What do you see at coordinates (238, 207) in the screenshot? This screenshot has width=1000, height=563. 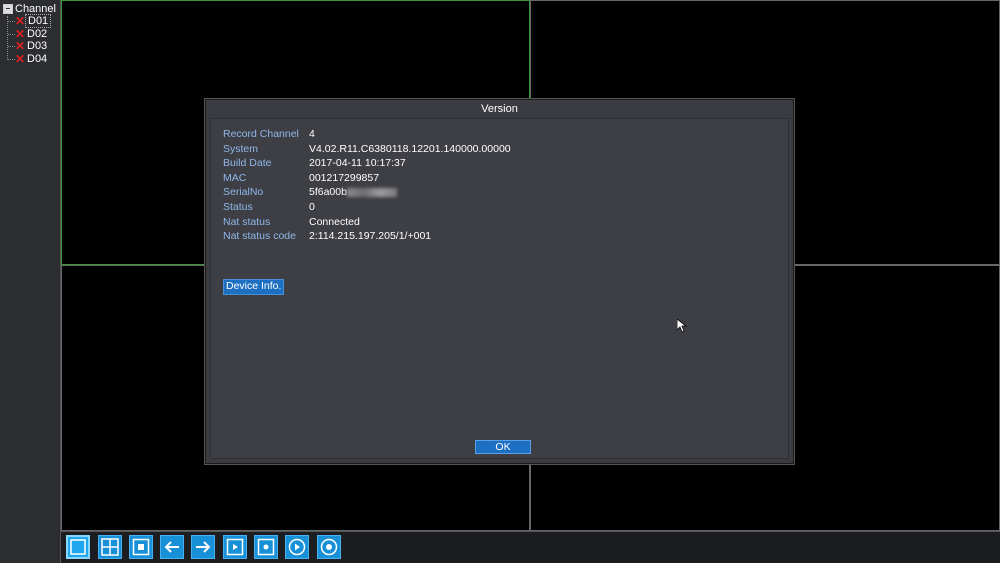 I see `info-label: Status` at bounding box center [238, 207].